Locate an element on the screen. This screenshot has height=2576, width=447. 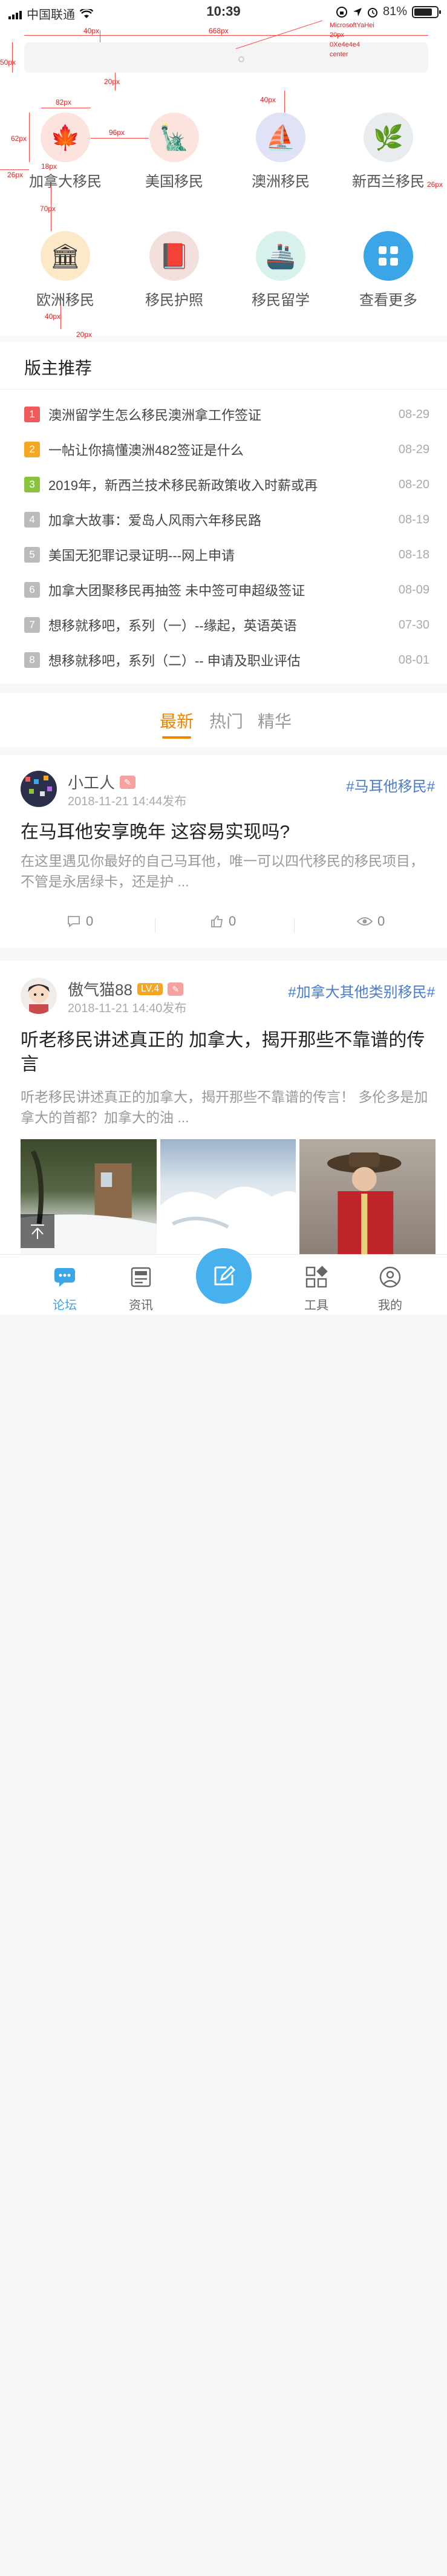
recommend-item: 7 想移就移吧，系列（一）--缘起，英语英语 07-30 is located at coordinates (227, 625).